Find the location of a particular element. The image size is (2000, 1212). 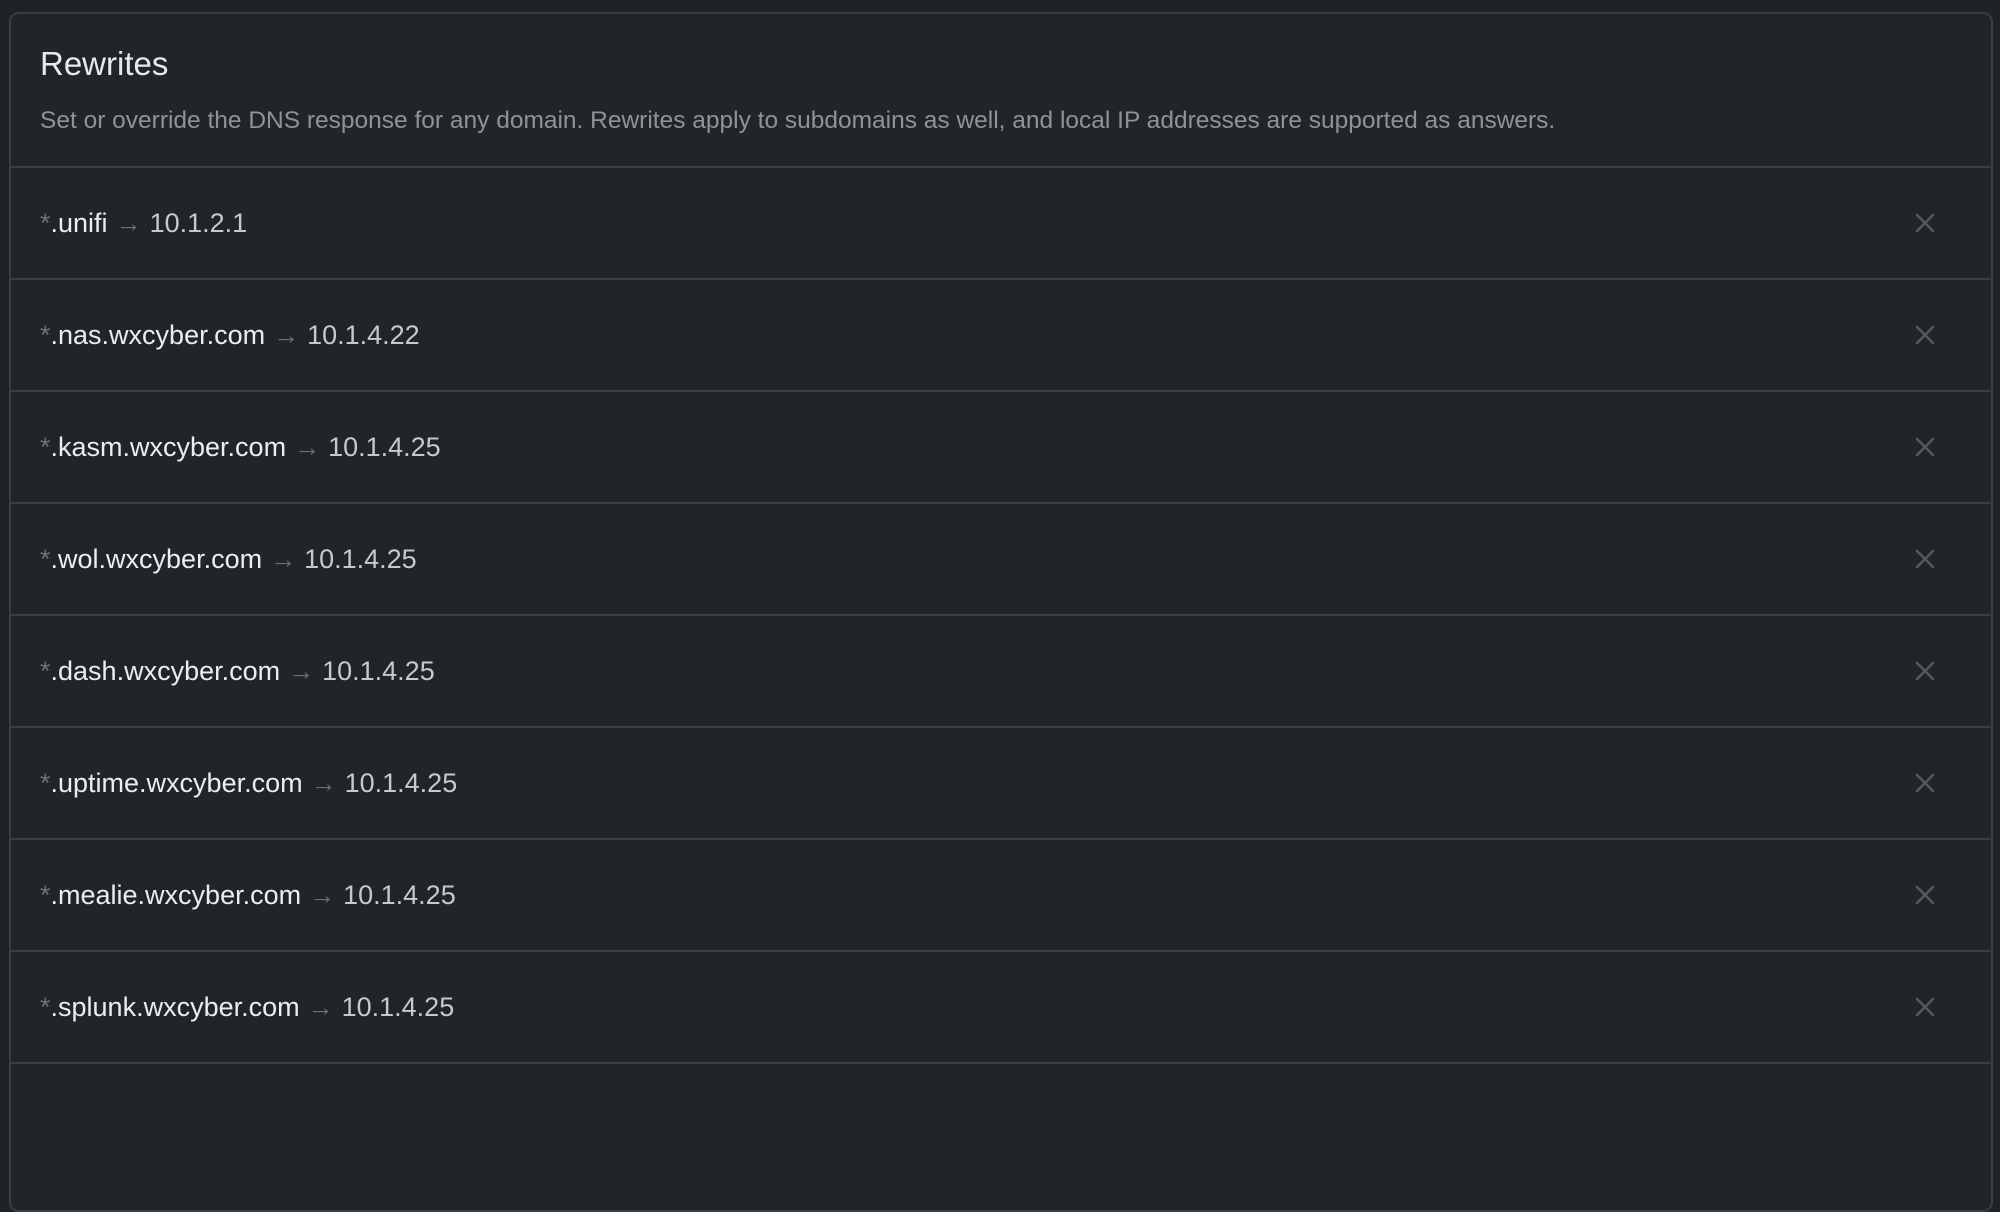

rewrite-answer: 10.1.4.22 is located at coordinates (363, 334).